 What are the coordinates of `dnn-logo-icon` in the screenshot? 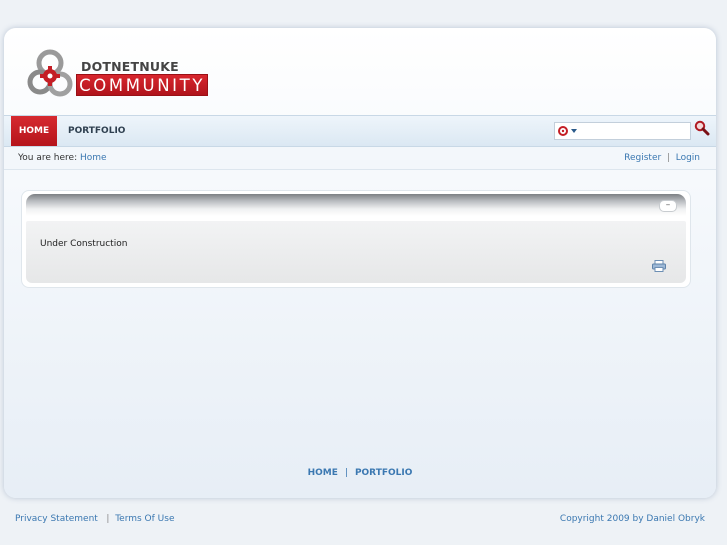 It's located at (50, 73).